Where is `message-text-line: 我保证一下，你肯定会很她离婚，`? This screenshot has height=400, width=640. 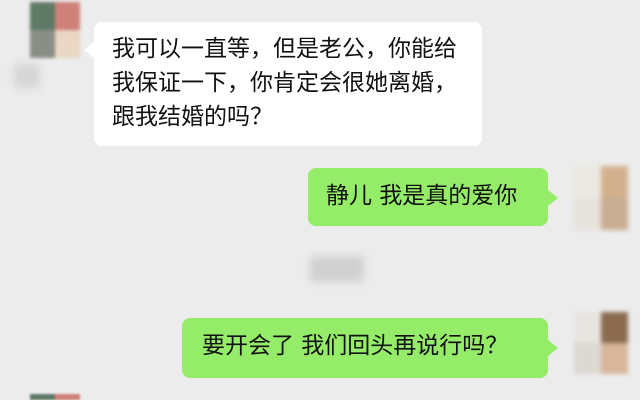
message-text-line: 我保证一下，你肯定会很她离婚， is located at coordinates (284, 83).